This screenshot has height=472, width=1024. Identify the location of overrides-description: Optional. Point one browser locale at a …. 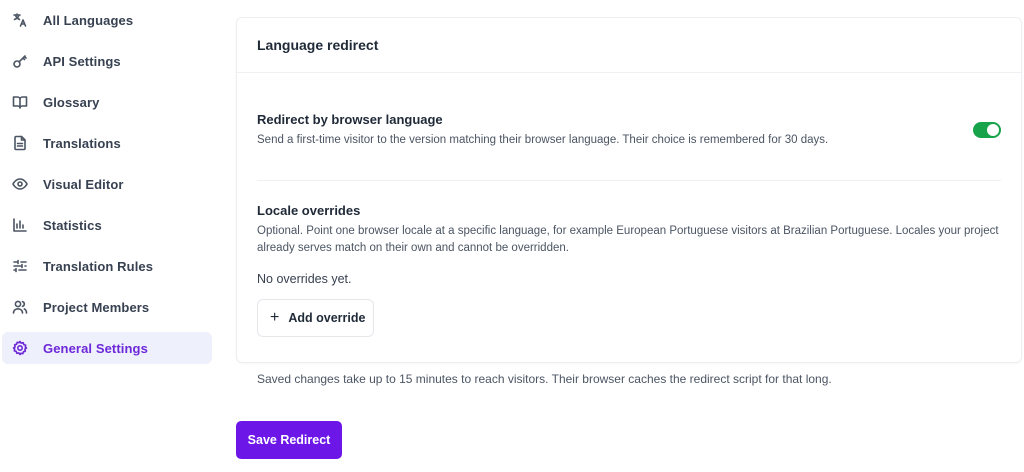
(628, 239).